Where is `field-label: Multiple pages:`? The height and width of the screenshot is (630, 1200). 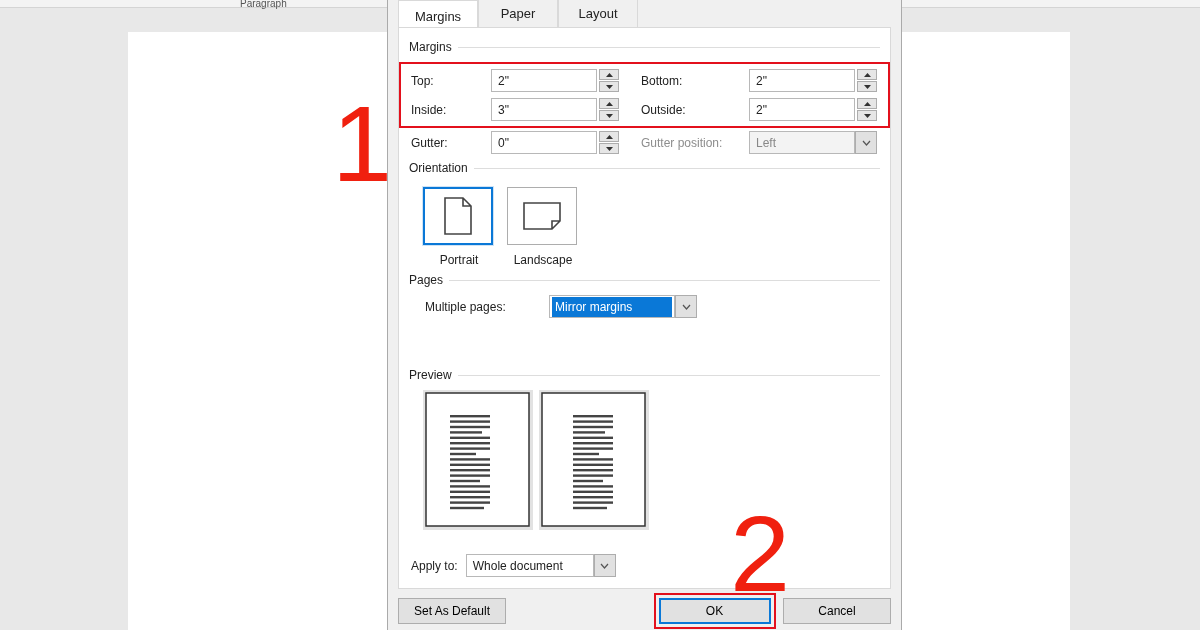
field-label: Multiple pages: is located at coordinates (465, 307).